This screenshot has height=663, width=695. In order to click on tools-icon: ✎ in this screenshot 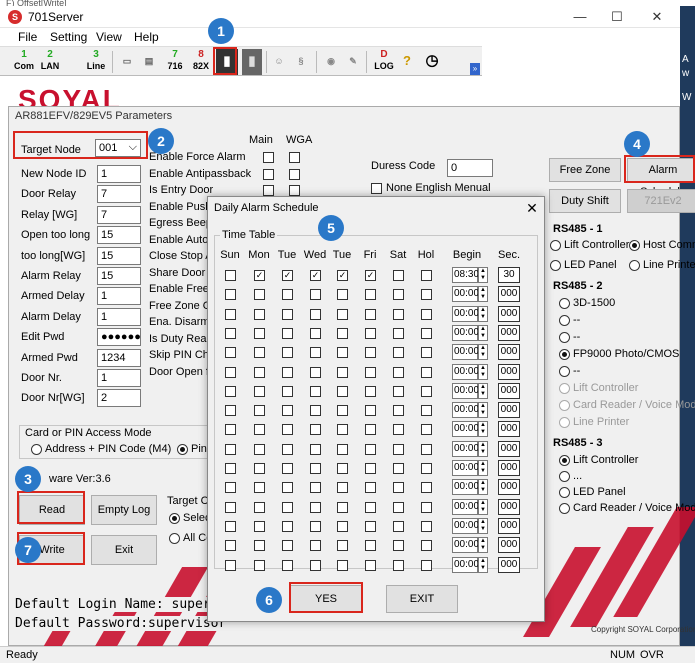, I will do `click(353, 62)`.